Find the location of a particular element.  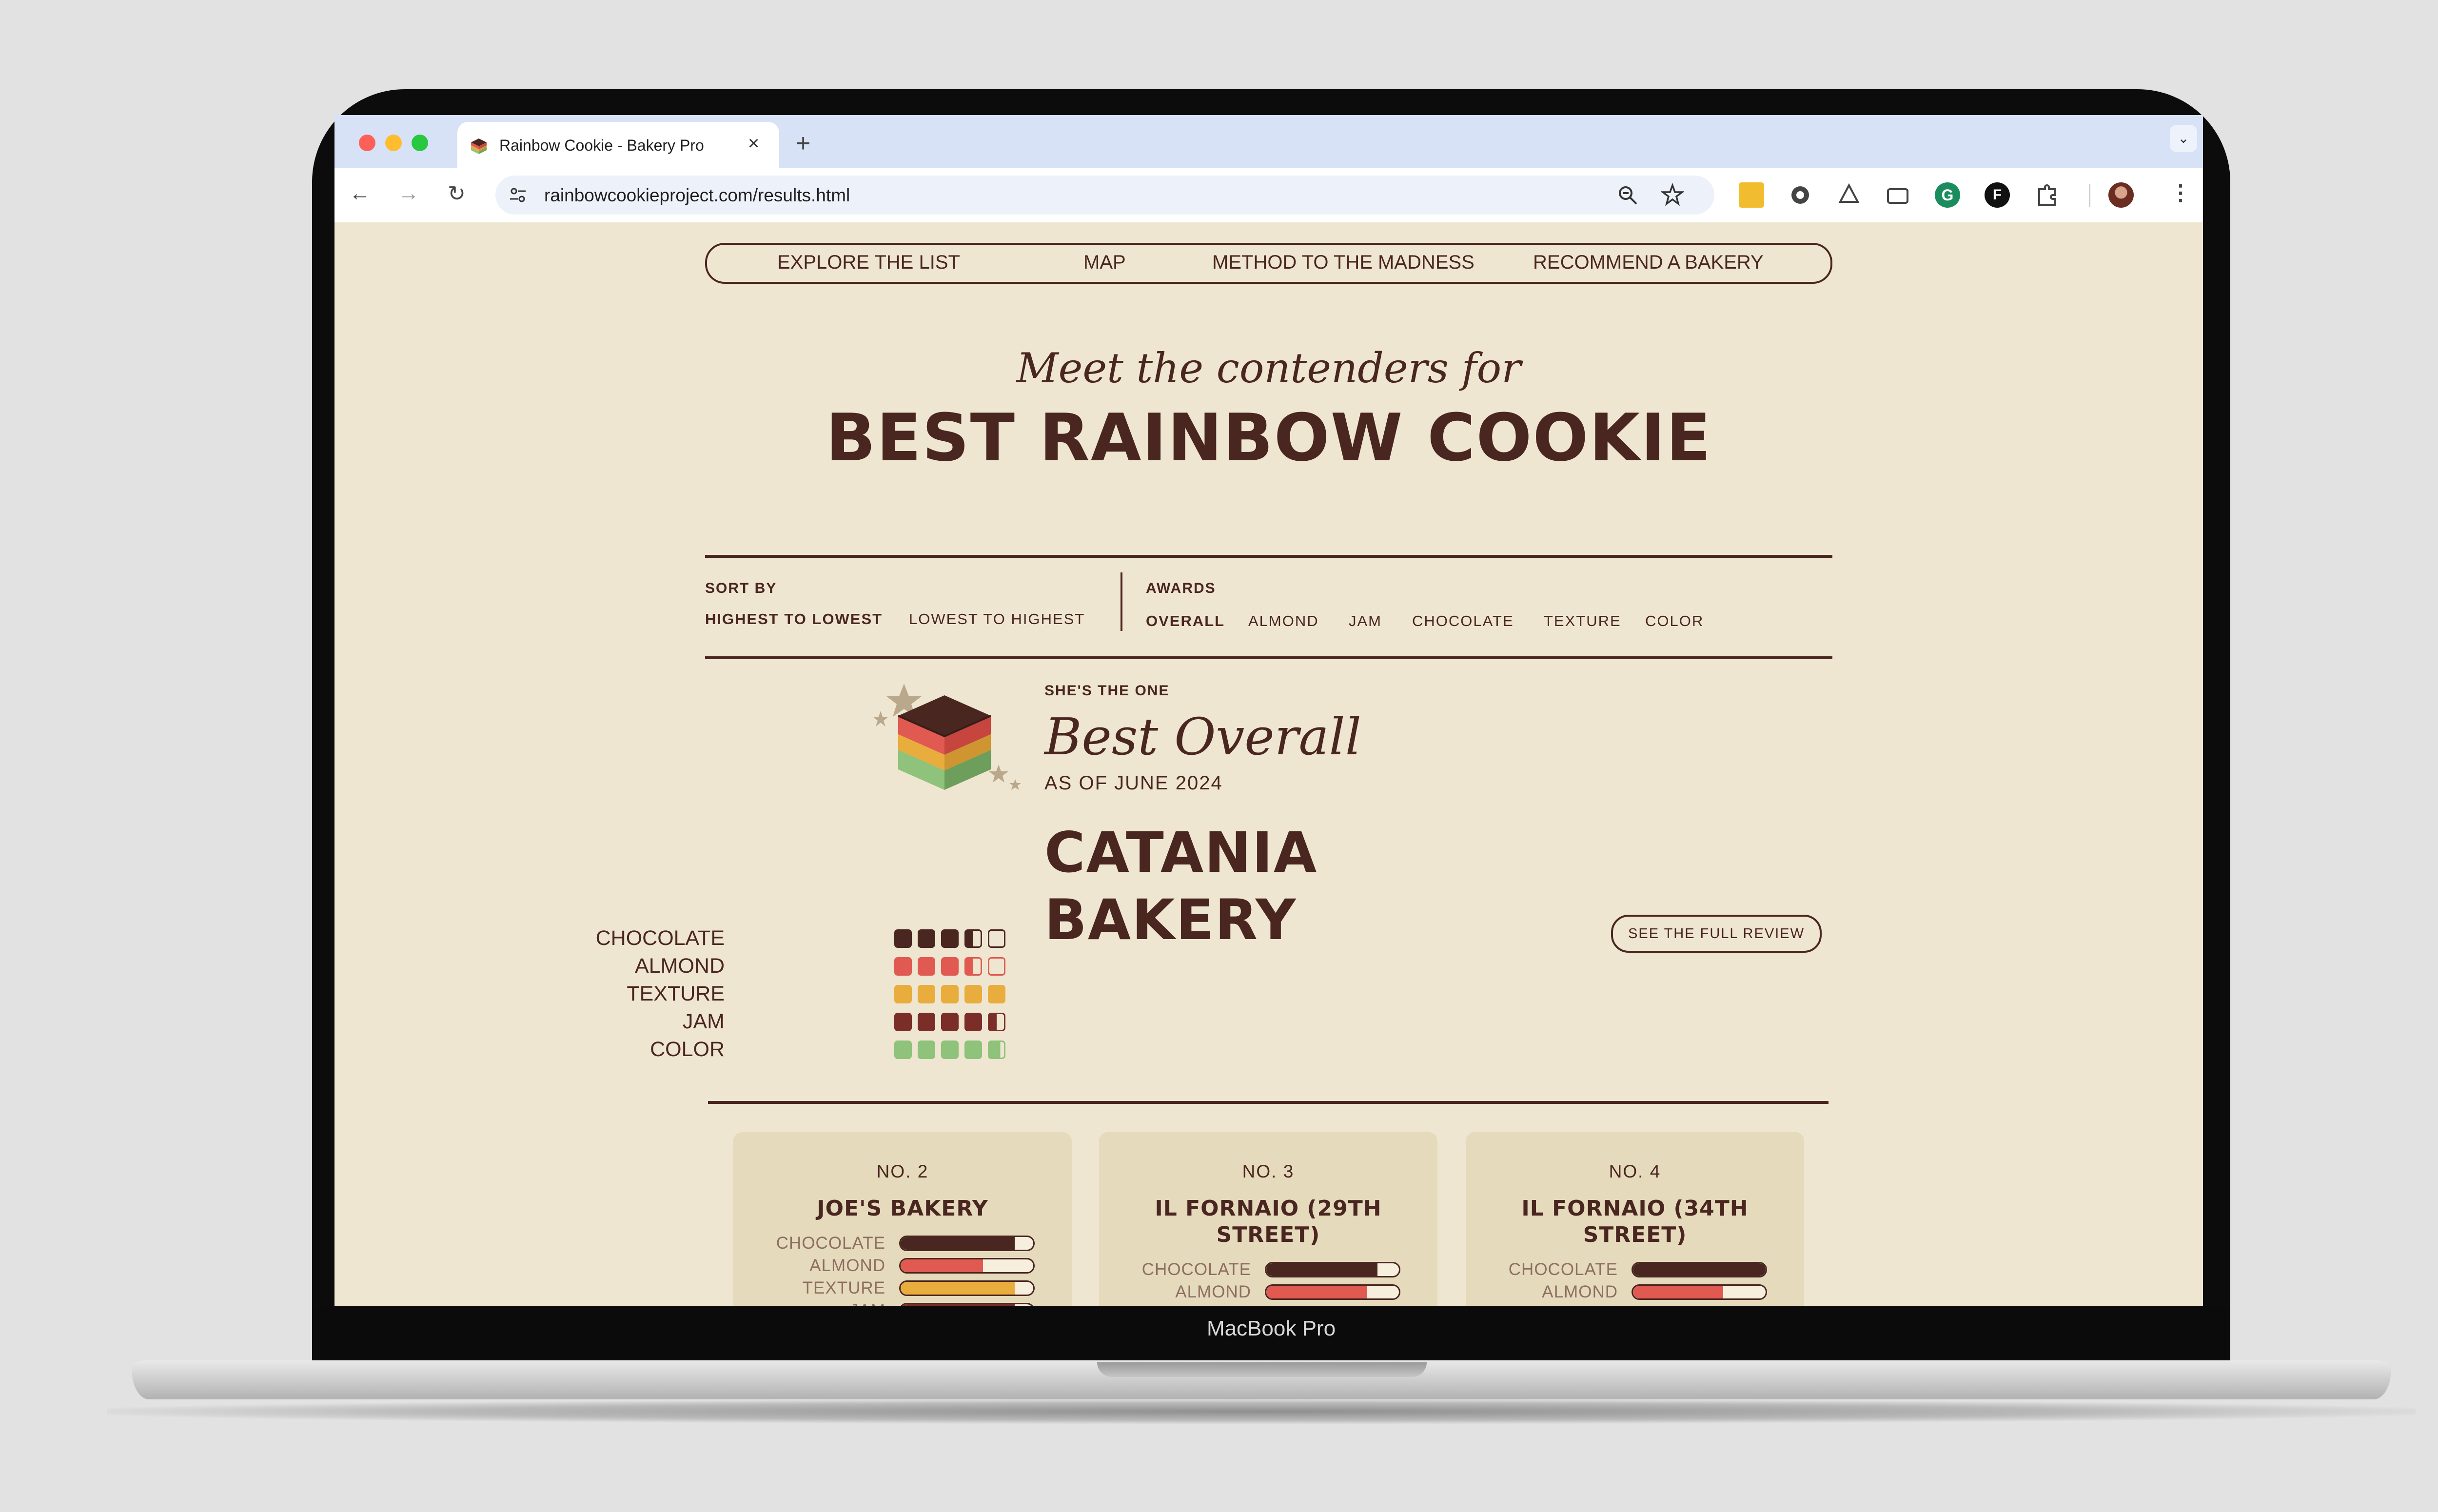

tab-close-icon: × is located at coordinates (753, 144).